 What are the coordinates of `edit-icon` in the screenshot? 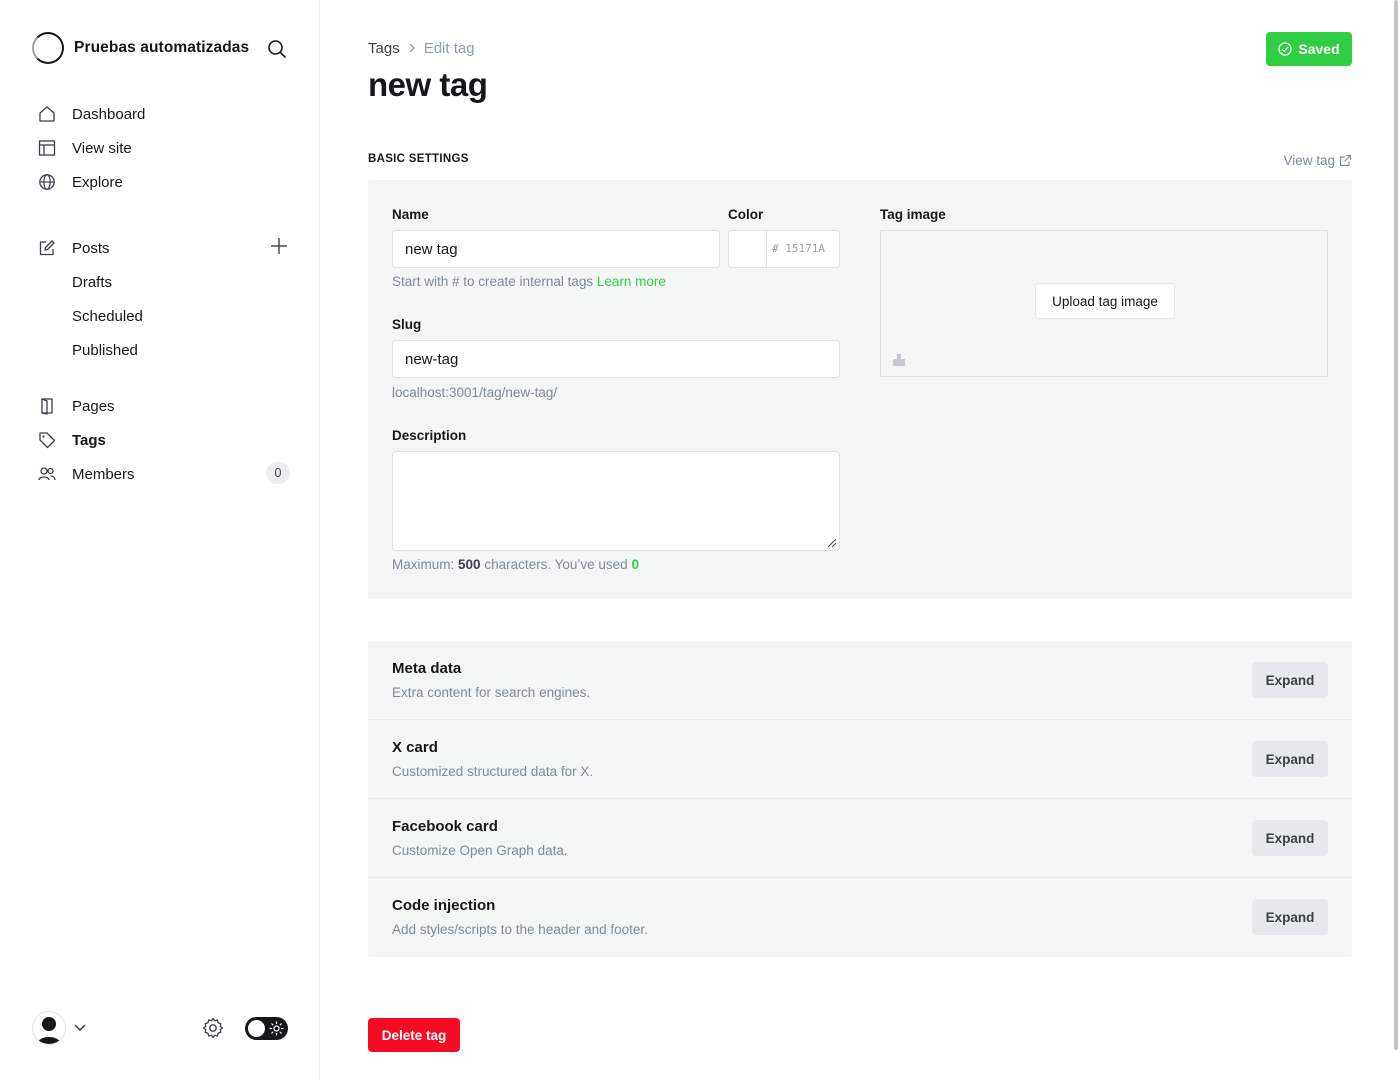 It's located at (47, 248).